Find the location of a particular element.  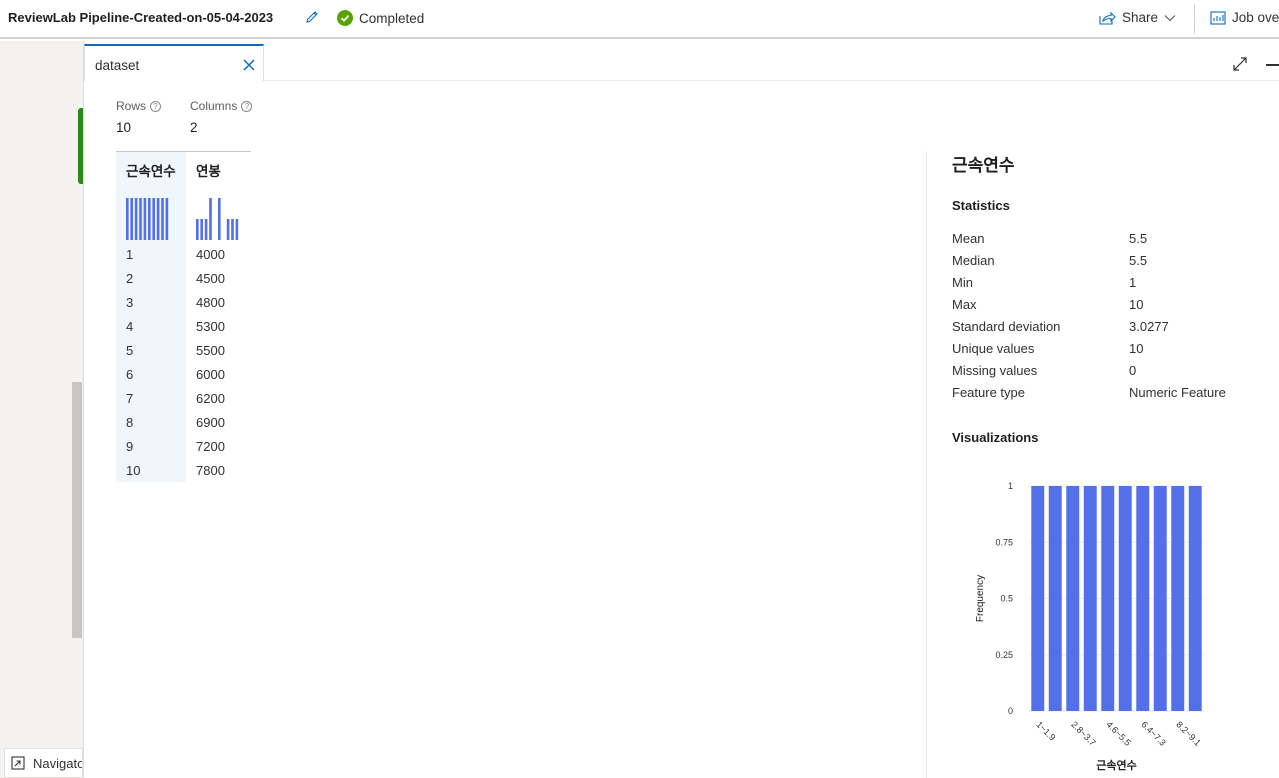

stat-label: Median is located at coordinates (973, 260).